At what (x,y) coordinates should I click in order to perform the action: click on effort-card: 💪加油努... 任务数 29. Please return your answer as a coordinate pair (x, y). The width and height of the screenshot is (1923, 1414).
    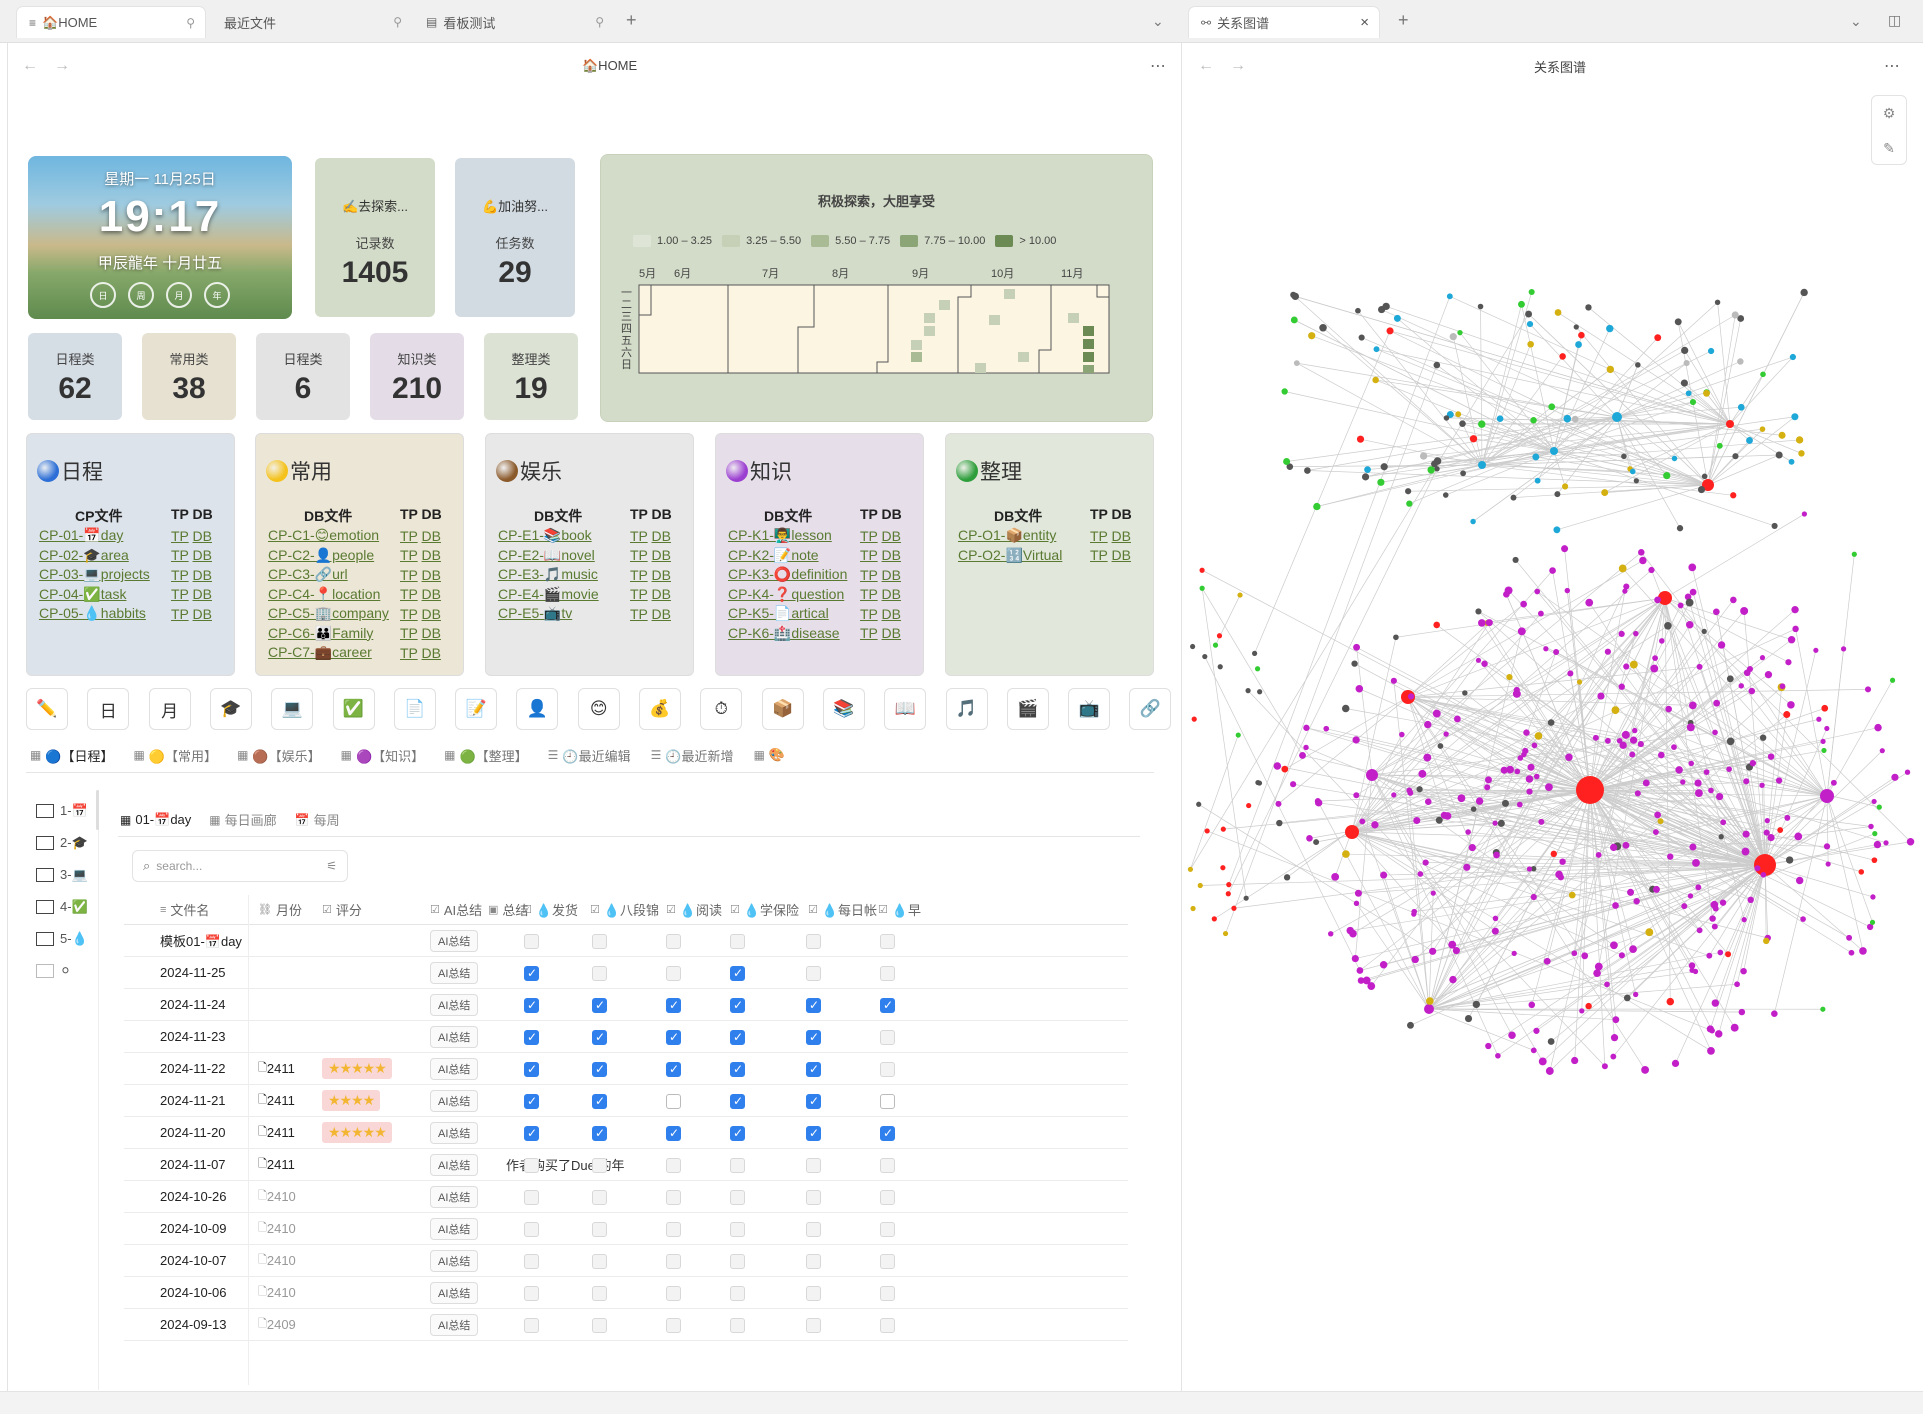
    Looking at the image, I should click on (515, 237).